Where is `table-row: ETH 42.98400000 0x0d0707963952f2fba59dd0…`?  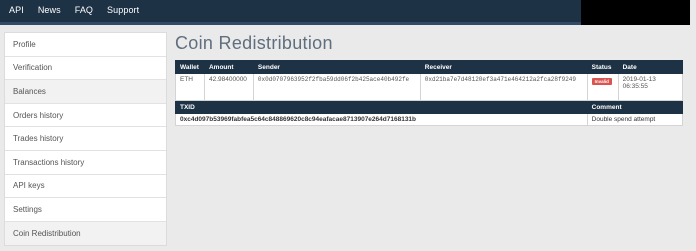 table-row: ETH 42.98400000 0x0d0707963952f2fba59dd0… is located at coordinates (429, 87).